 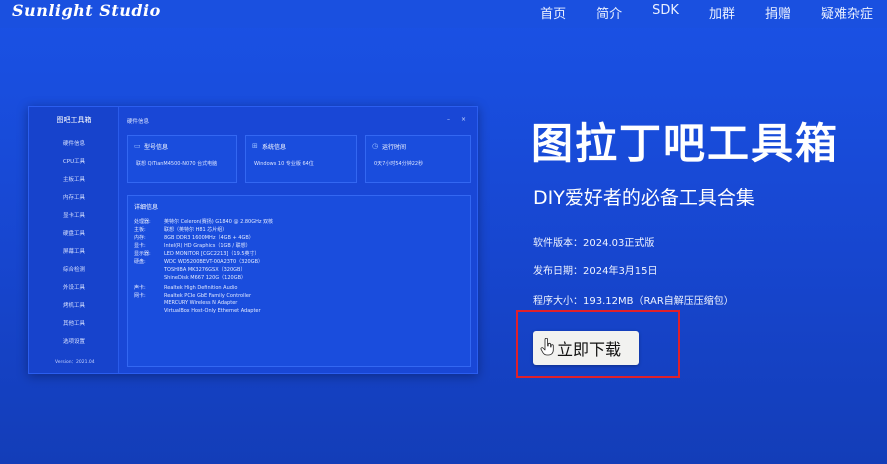 What do you see at coordinates (201, 288) in the screenshot?
I see `detail-value: Realtek High Definition Audio` at bounding box center [201, 288].